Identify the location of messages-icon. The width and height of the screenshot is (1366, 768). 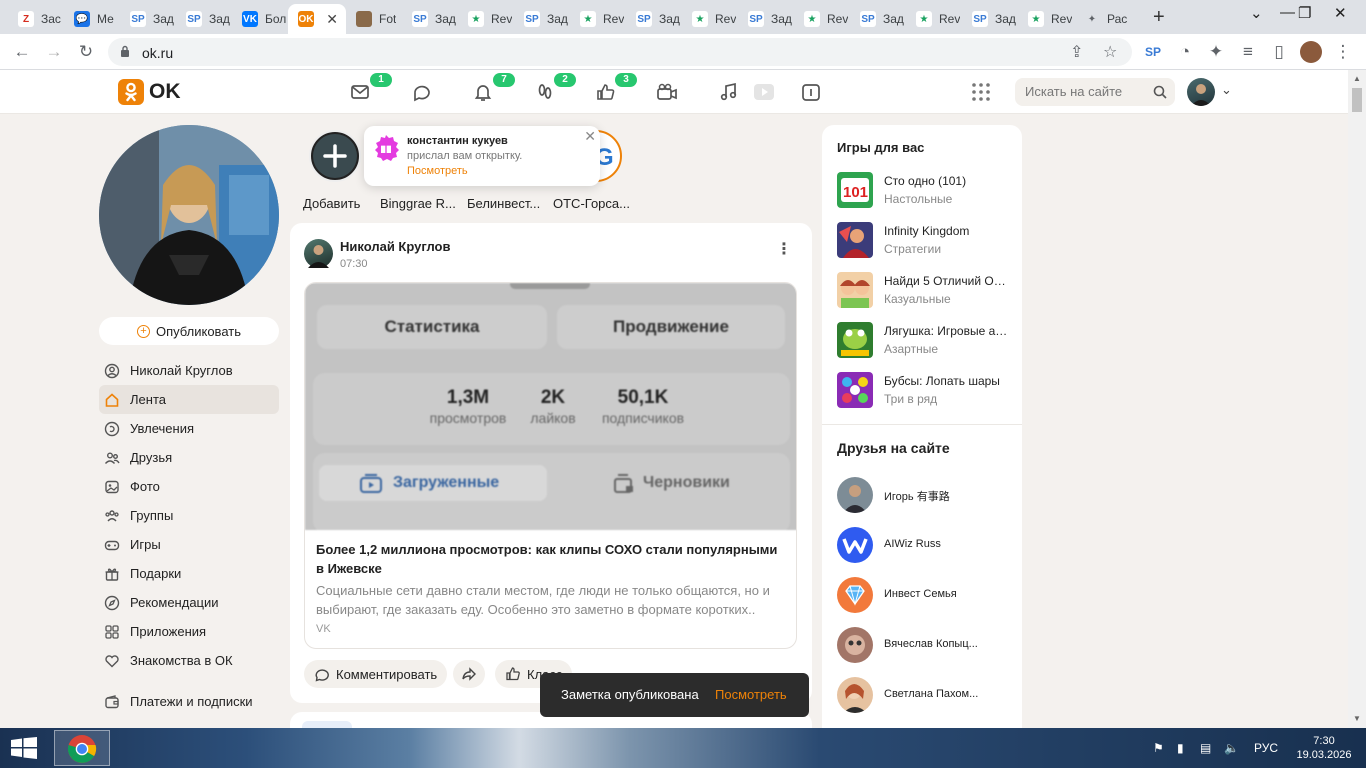
(360, 92).